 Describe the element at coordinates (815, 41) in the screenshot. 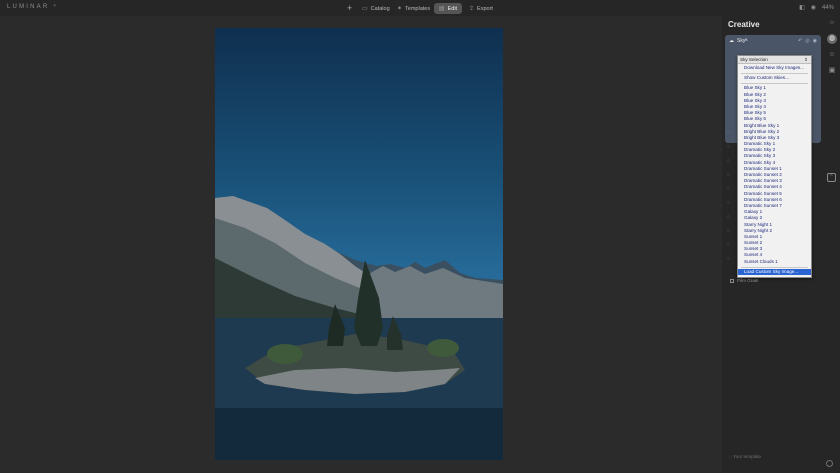

I see `more-icon: ◉` at that location.